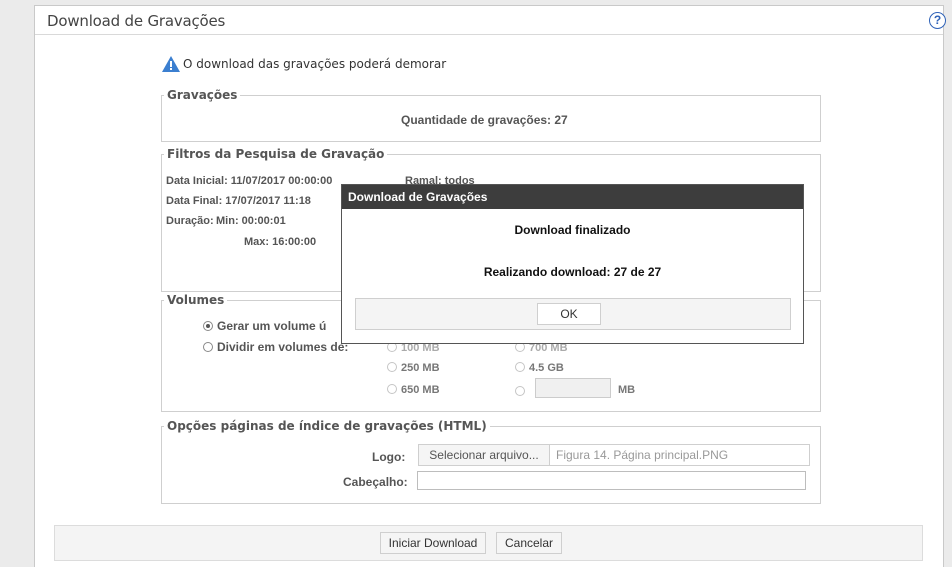  Describe the element at coordinates (572, 197) in the screenshot. I see `modal-title: Download de Gravações` at that location.